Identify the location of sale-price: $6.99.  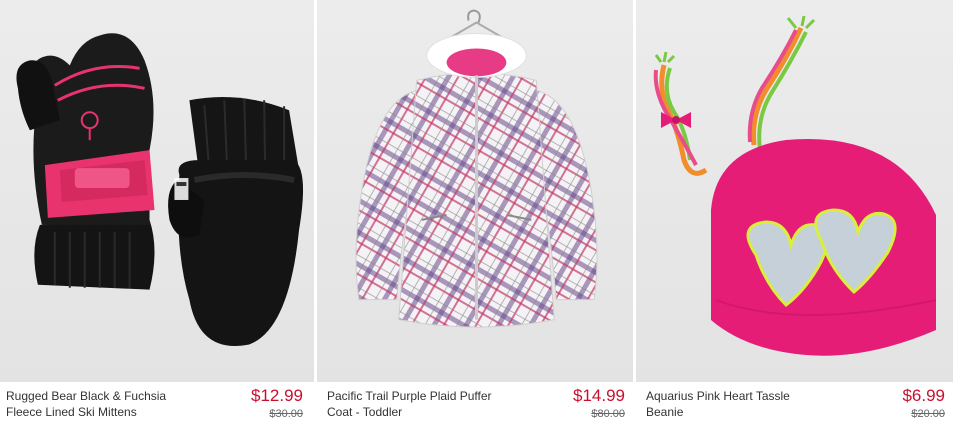
(923, 395).